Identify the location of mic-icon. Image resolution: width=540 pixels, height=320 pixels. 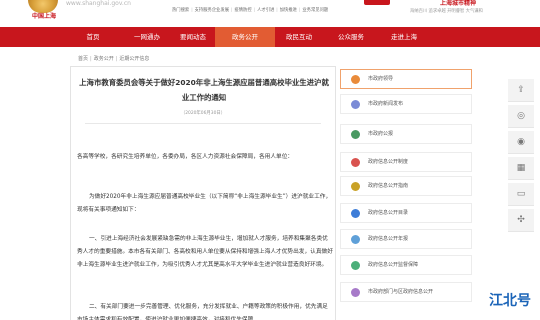
(355, 104).